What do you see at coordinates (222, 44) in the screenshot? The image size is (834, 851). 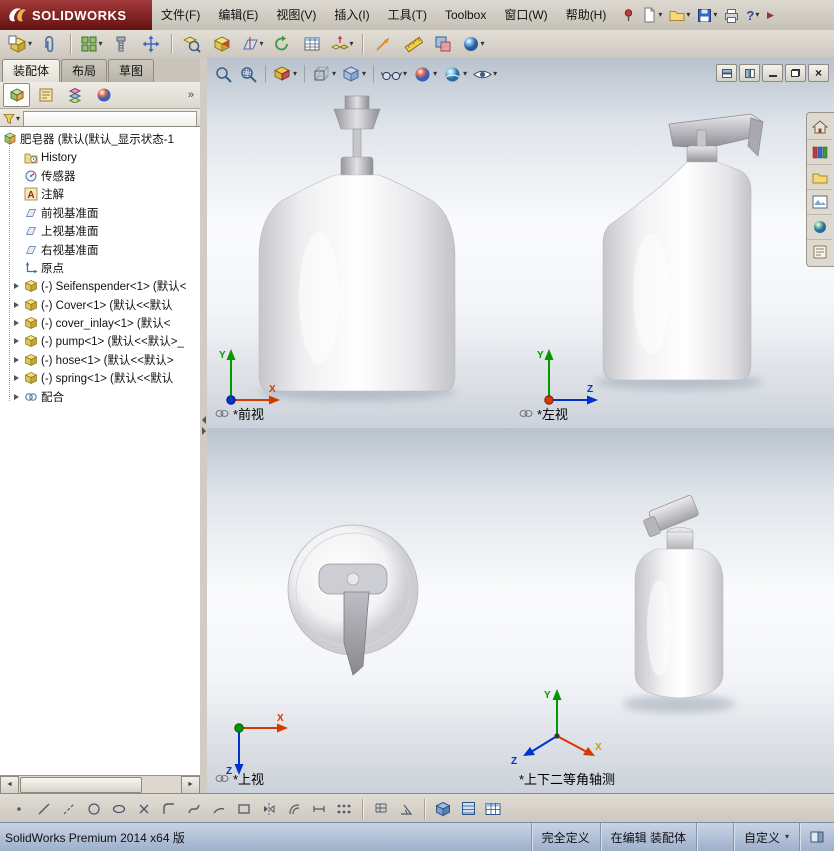 I see `assembly-features-button` at bounding box center [222, 44].